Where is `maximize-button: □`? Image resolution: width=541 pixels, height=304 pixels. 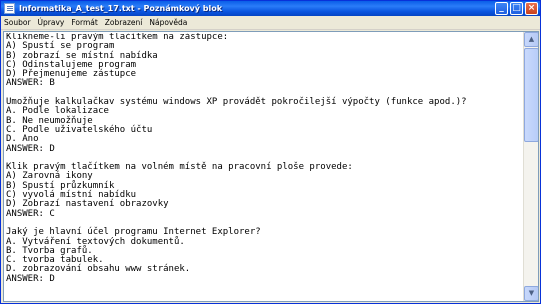 maximize-button: □ is located at coordinates (516, 8).